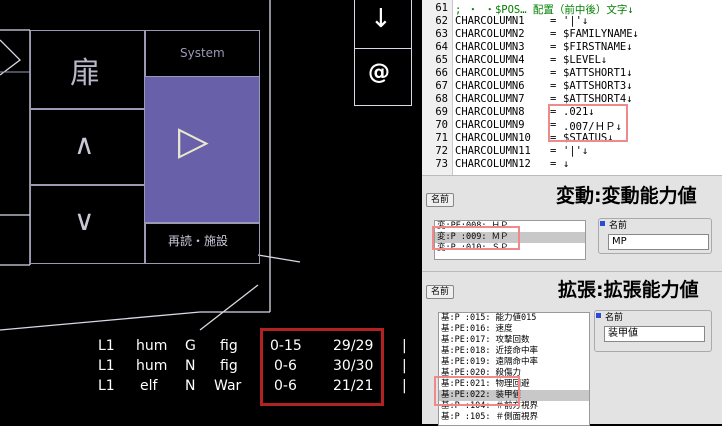 The width and height of the screenshot is (722, 426). I want to click on party-position-icon: @, so click(379, 72).